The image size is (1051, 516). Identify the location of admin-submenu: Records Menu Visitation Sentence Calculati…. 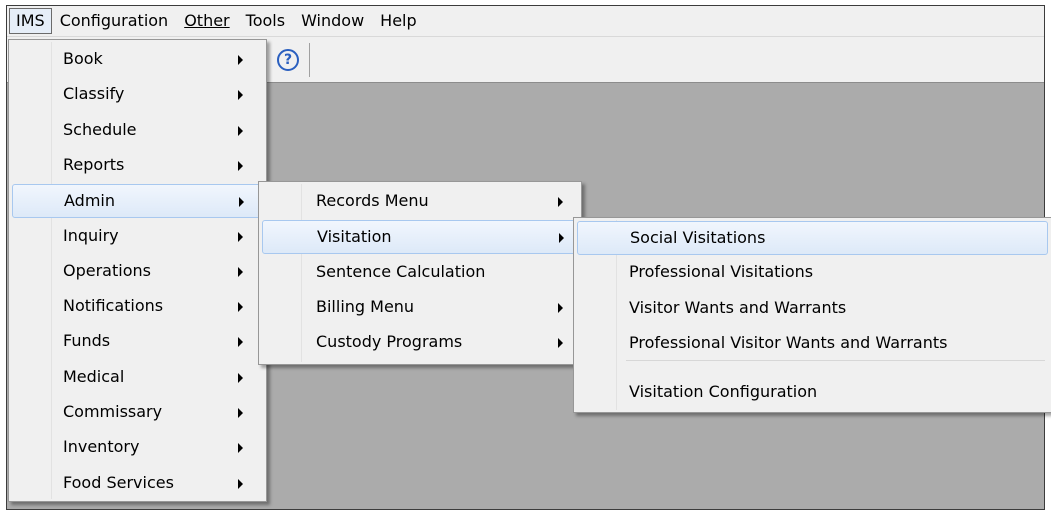
(420, 273).